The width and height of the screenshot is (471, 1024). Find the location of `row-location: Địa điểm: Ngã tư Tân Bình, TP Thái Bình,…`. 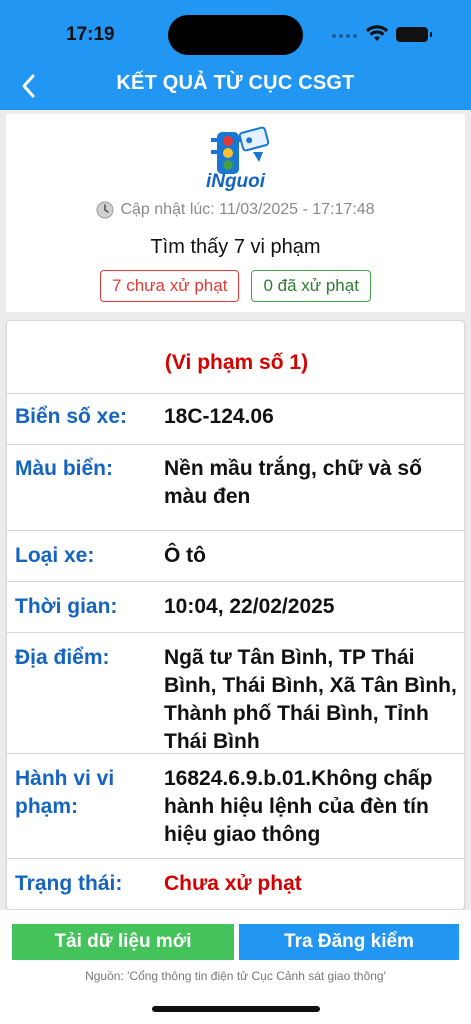

row-location: Địa điểm: Ngã tư Tân Bình, TP Thái Bình,… is located at coordinates (235, 692).